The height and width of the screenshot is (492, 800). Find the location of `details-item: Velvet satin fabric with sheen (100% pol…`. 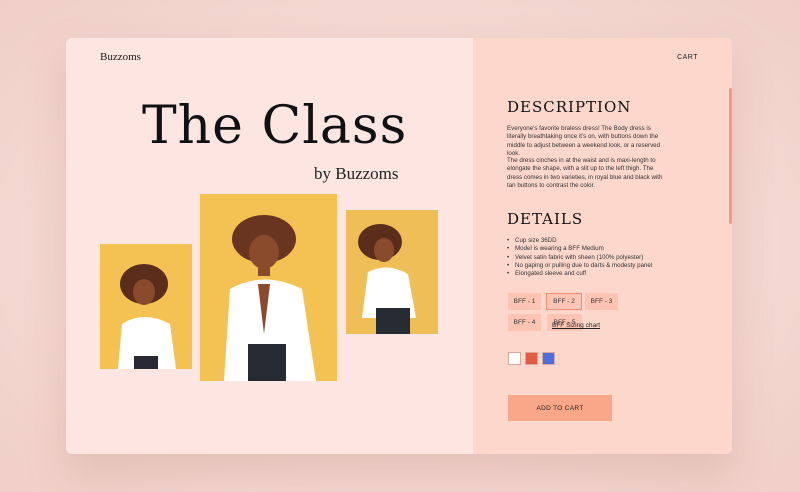

details-item: Velvet satin fabric with sheen (100% pol… is located at coordinates (597, 258).